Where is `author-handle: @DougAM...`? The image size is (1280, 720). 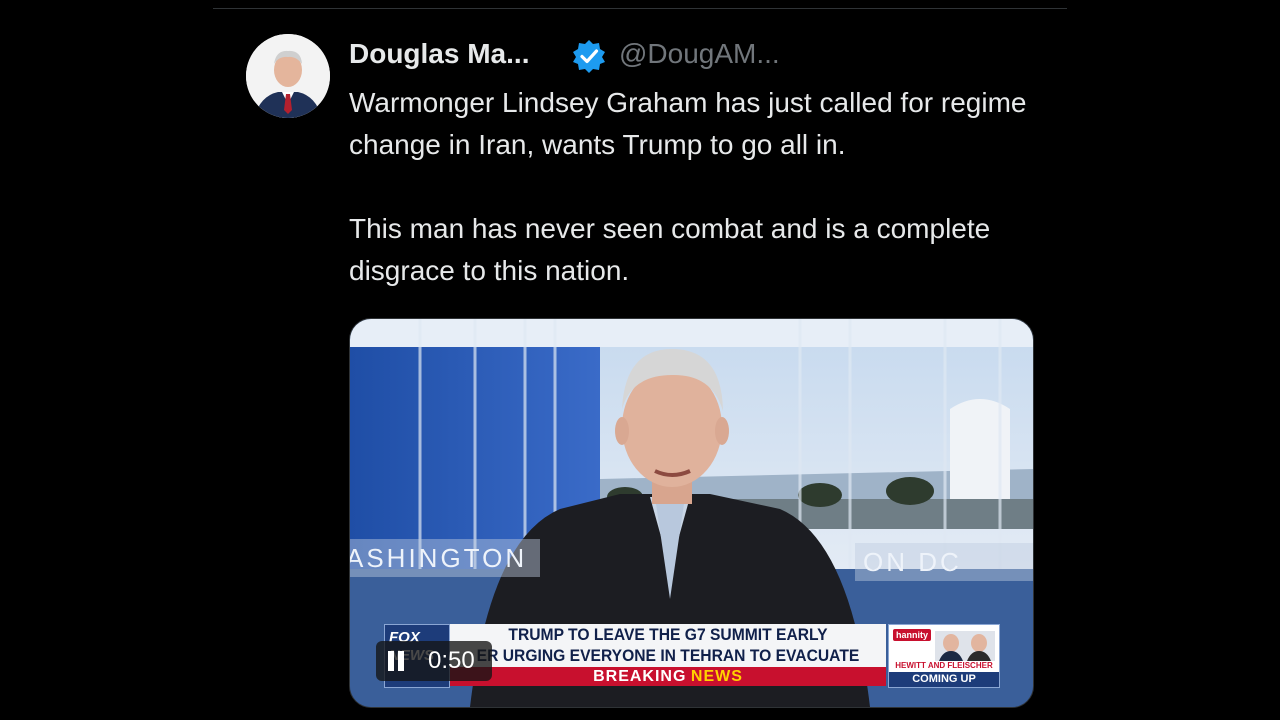
author-handle: @DougAM... is located at coordinates (699, 54).